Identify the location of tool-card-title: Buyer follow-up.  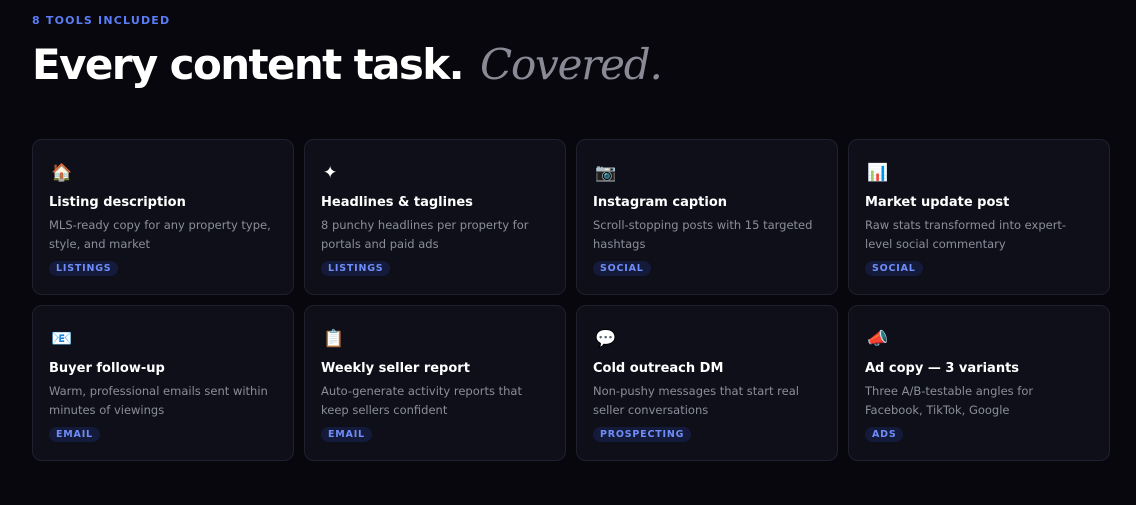
(107, 368).